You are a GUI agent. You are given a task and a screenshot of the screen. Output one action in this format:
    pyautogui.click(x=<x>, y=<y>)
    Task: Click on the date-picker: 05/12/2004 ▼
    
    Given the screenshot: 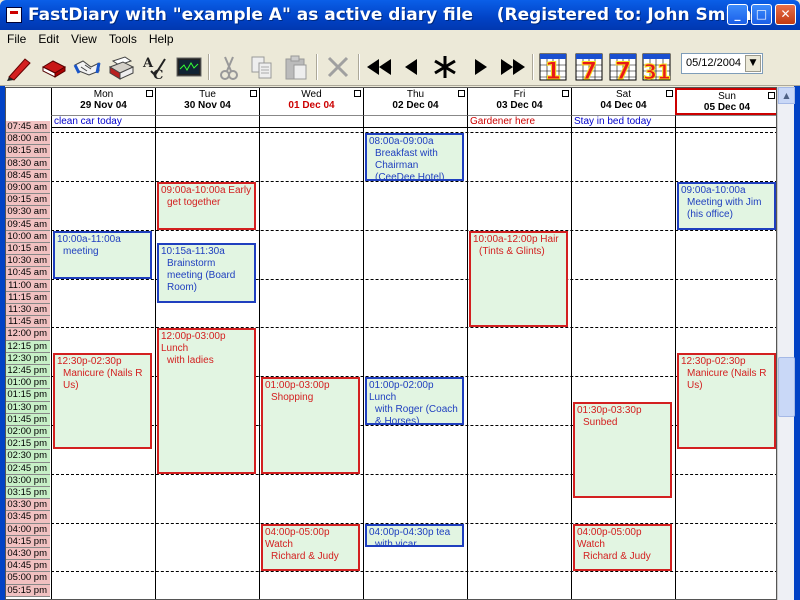 What is the action you would take?
    pyautogui.click(x=722, y=63)
    